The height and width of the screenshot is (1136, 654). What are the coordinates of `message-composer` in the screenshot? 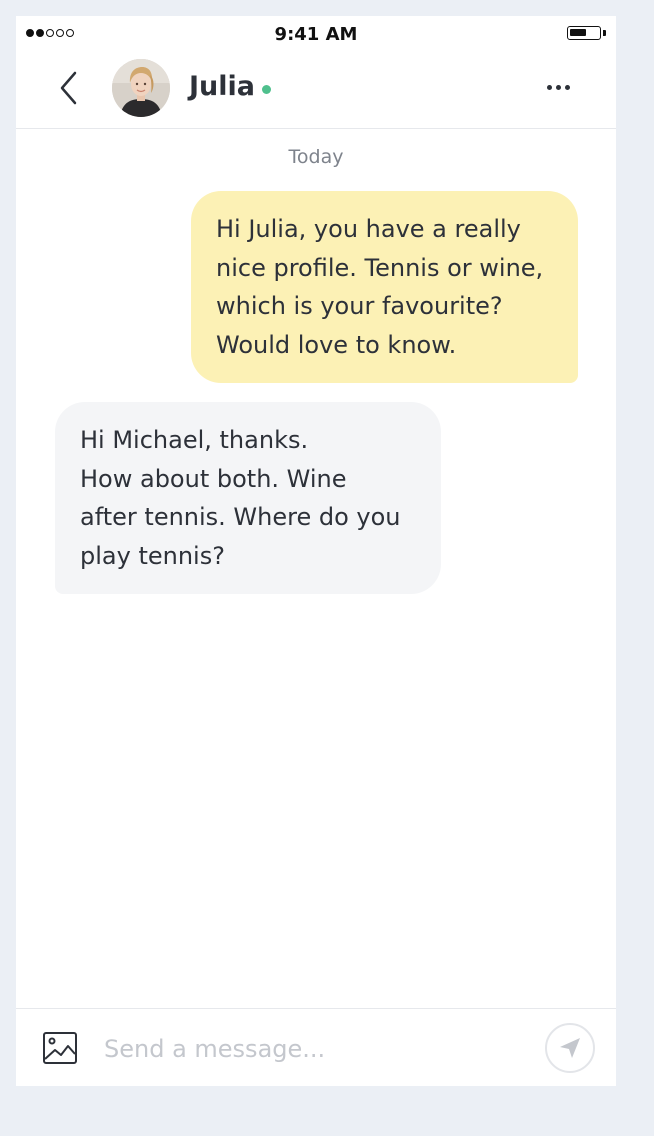 It's located at (316, 1047).